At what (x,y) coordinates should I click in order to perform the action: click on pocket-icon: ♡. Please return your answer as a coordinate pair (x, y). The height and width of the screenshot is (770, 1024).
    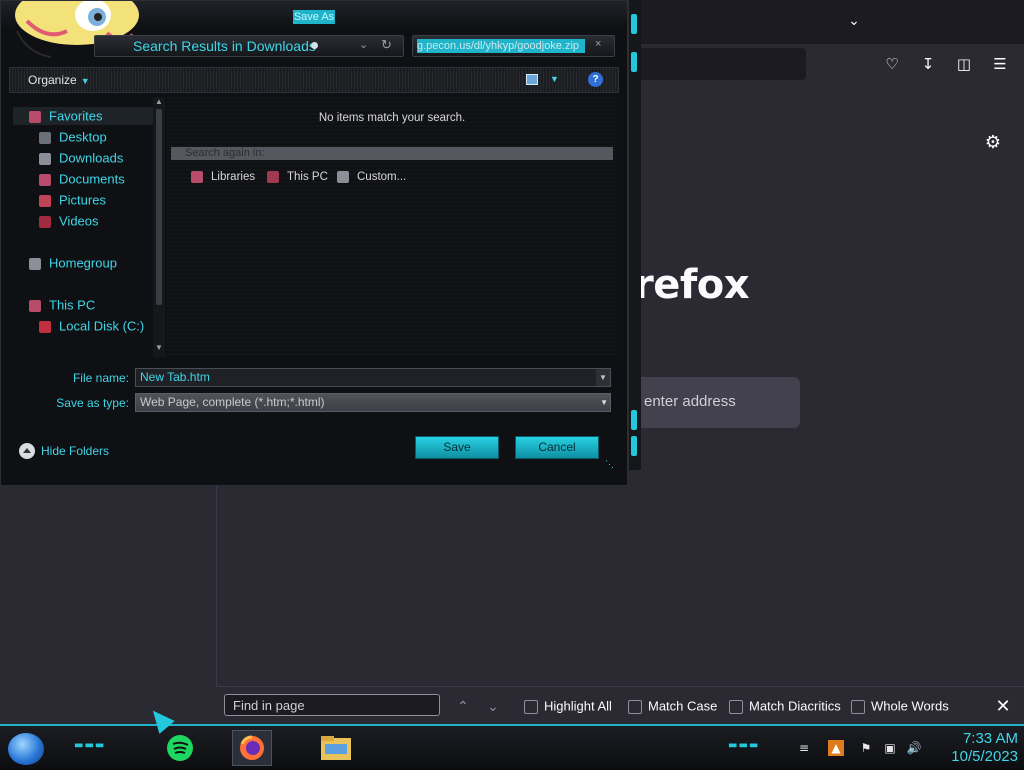
    Looking at the image, I should click on (892, 64).